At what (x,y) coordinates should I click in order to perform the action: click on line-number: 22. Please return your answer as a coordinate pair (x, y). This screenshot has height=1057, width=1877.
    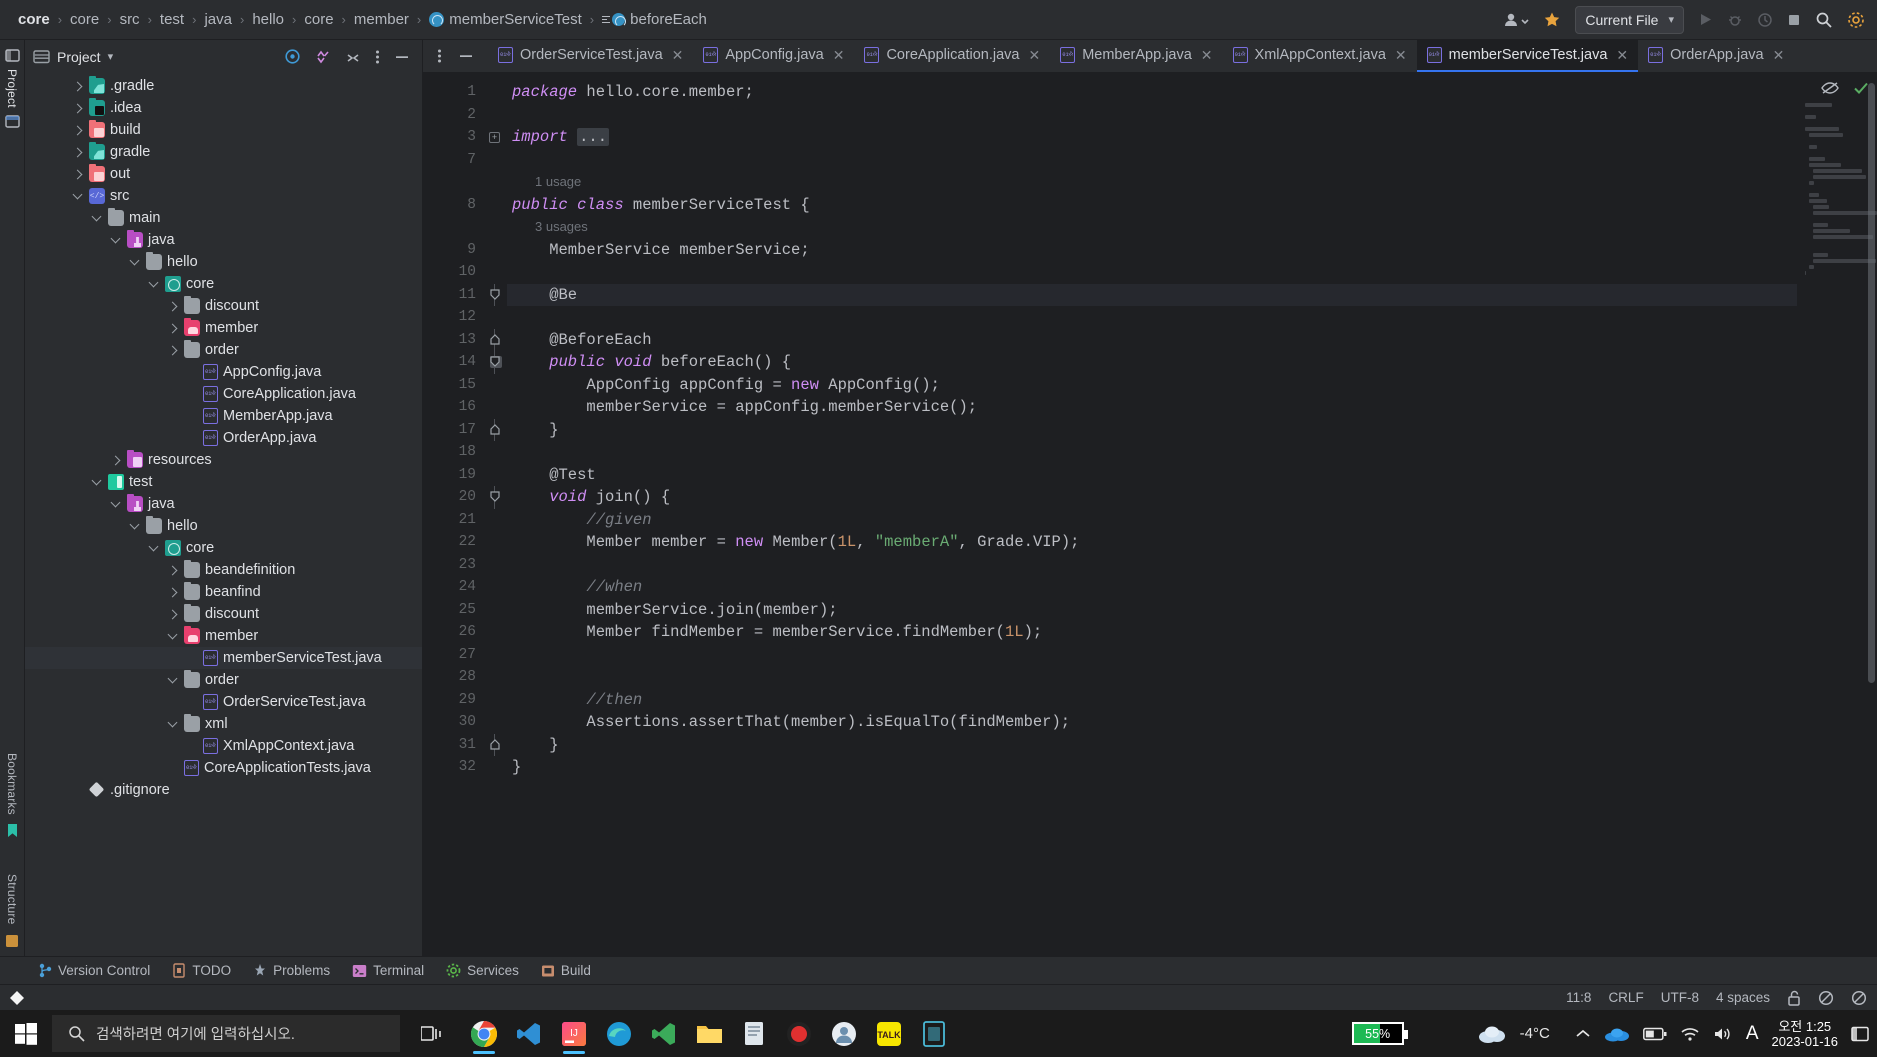
    Looking at the image, I should click on (454, 542).